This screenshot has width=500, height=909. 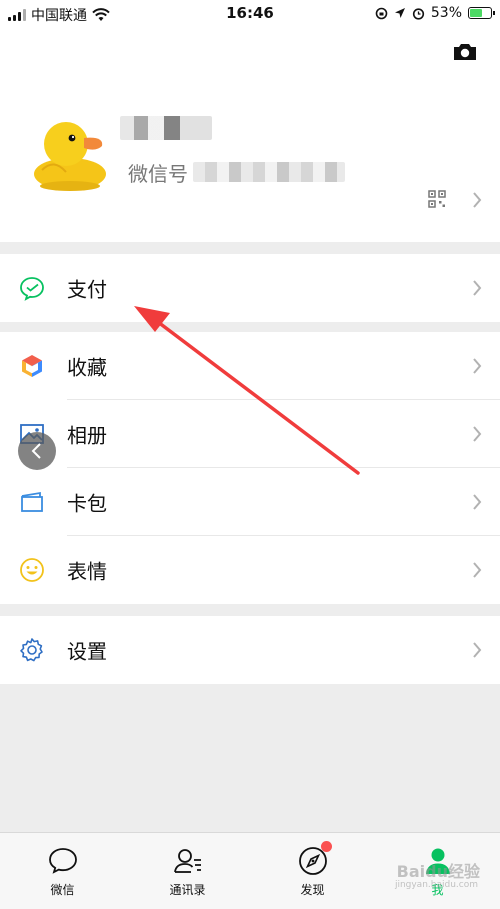 I want to click on tab-label-discover: 发现, so click(x=312, y=890).